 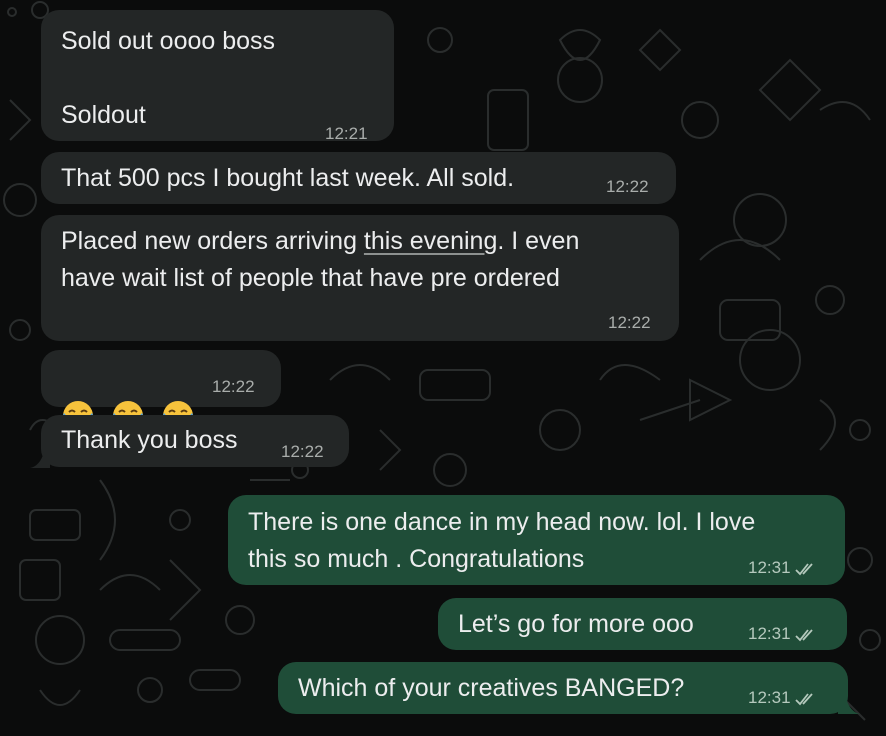 What do you see at coordinates (849, 706) in the screenshot?
I see `outgoing-bubble-tail-icon` at bounding box center [849, 706].